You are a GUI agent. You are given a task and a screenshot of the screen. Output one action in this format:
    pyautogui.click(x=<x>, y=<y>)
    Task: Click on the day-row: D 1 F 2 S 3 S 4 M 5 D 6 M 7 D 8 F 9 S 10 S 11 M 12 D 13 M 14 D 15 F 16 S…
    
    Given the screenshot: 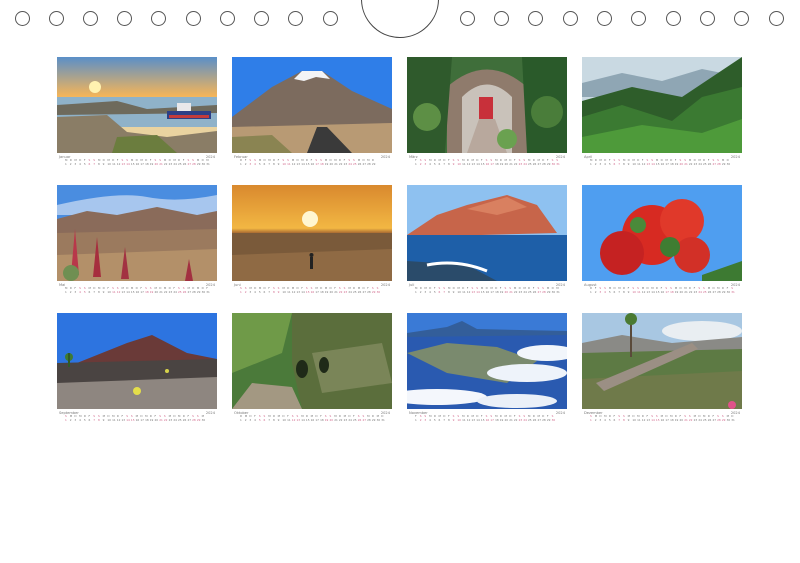 What is the action you would take?
    pyautogui.click(x=313, y=163)
    